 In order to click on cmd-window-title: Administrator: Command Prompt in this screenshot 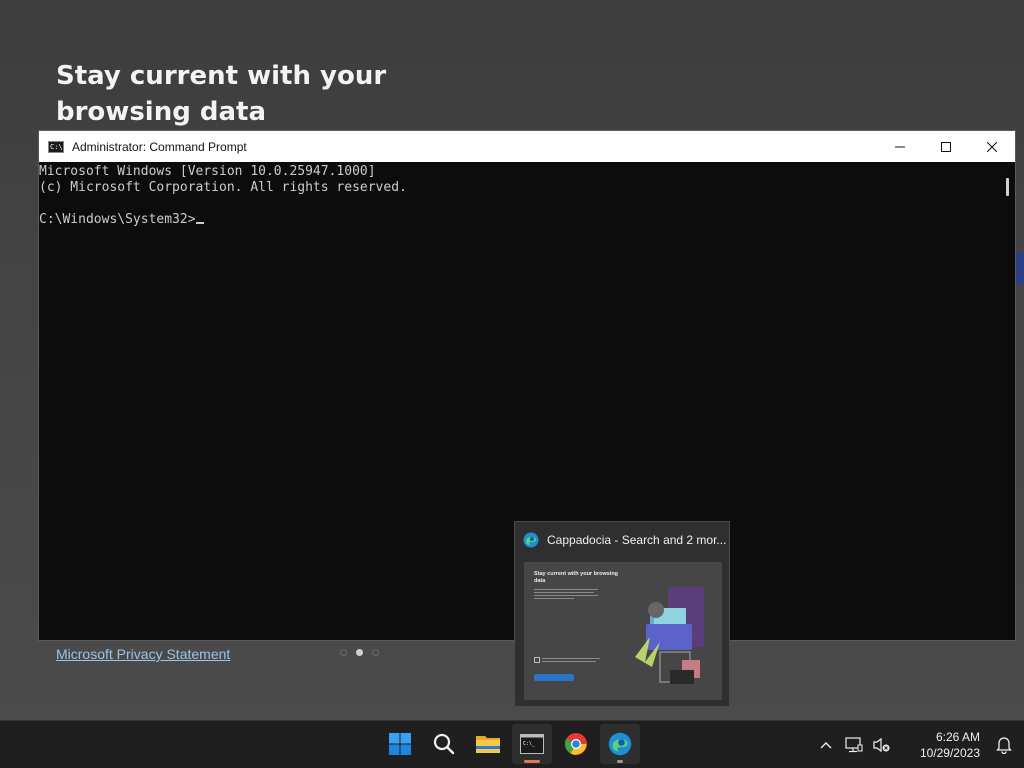, I will do `click(159, 146)`.